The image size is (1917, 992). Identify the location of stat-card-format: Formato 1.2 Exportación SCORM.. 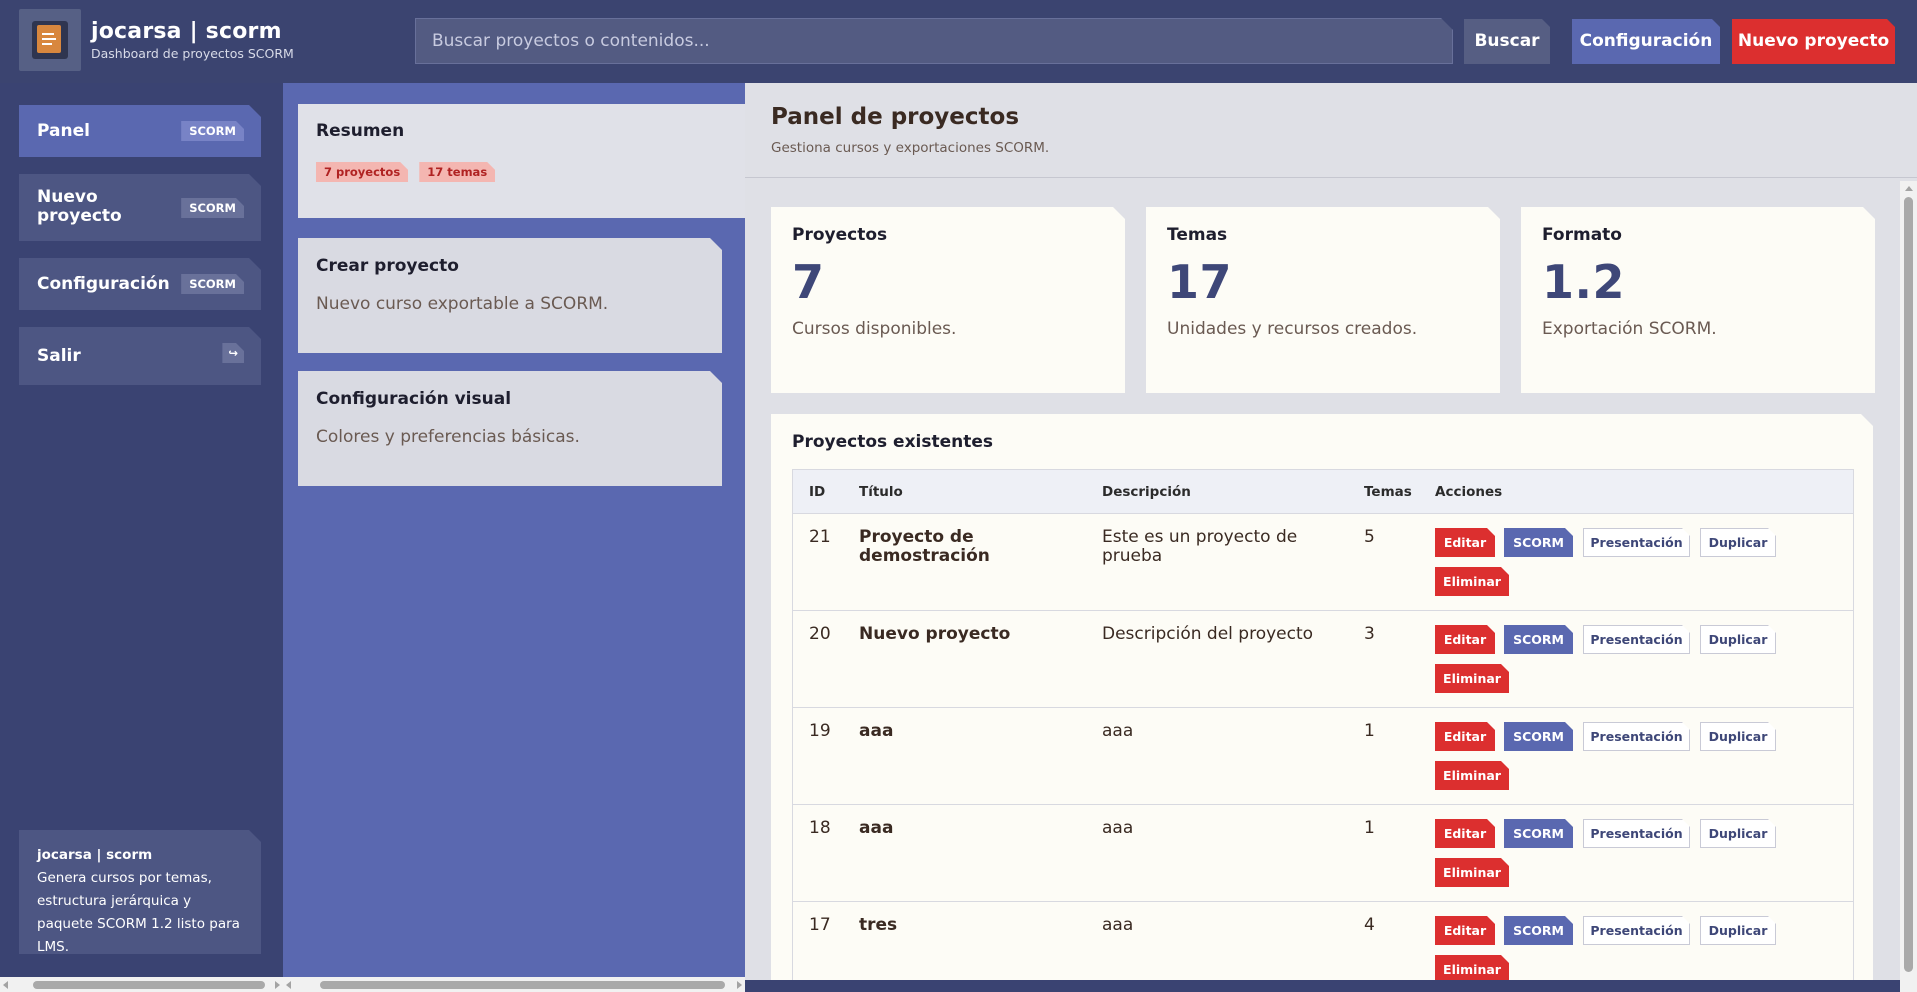
(1698, 300).